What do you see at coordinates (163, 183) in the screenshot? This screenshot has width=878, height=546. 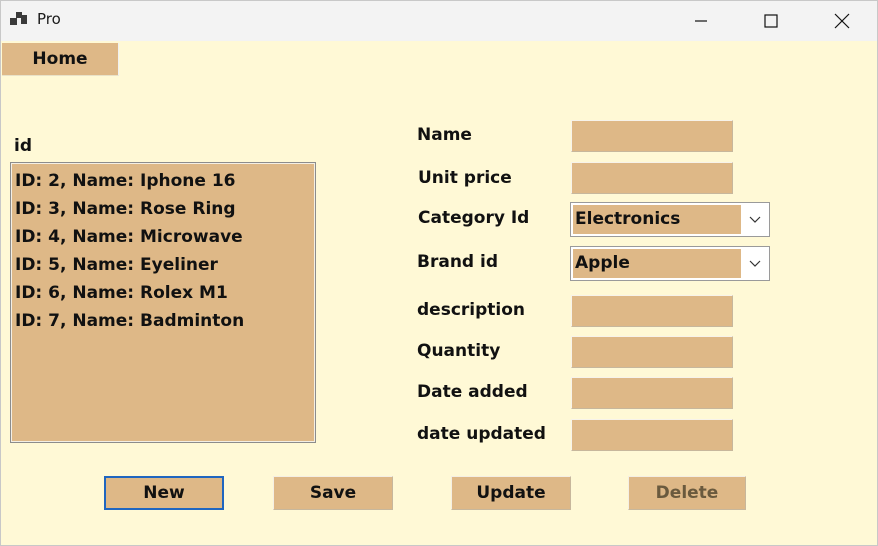 I see `list-item: ID: 2, Name: Iphone 16` at bounding box center [163, 183].